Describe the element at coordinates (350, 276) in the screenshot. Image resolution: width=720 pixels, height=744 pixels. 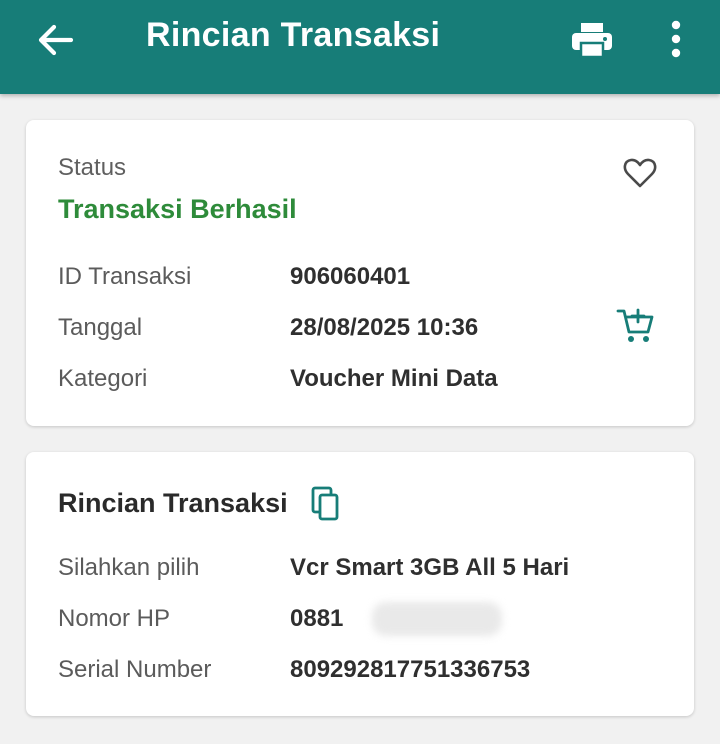
I see `transaction-id-value: 906060401` at that location.